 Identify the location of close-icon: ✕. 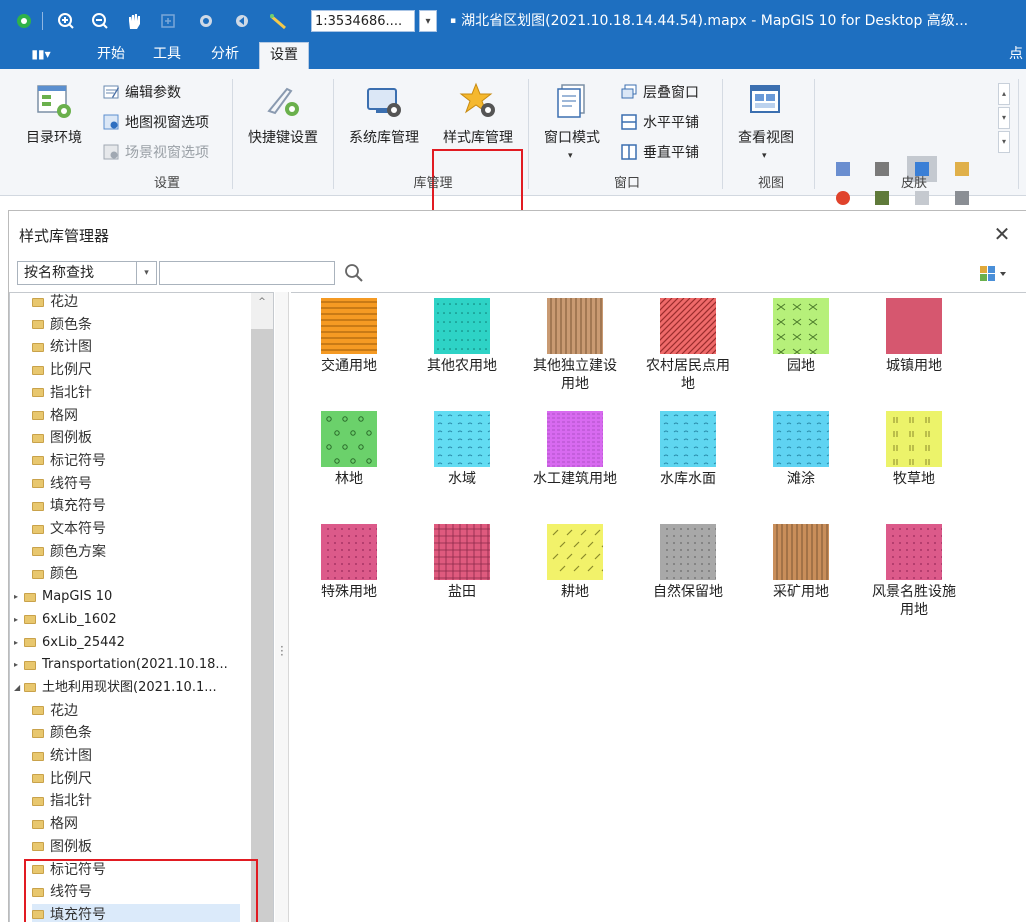
(1002, 234).